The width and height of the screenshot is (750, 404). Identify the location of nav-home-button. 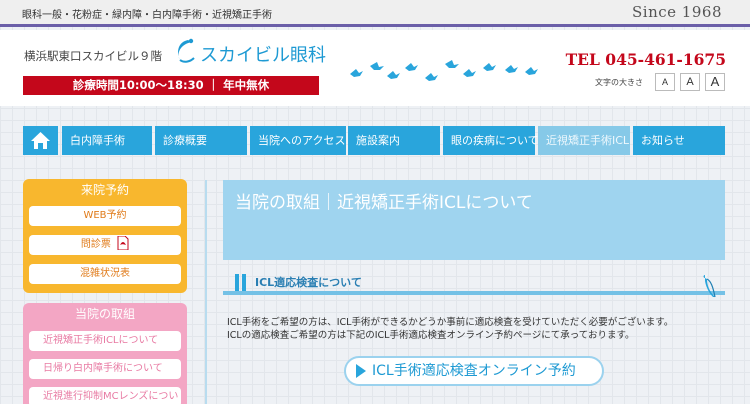
(40, 140).